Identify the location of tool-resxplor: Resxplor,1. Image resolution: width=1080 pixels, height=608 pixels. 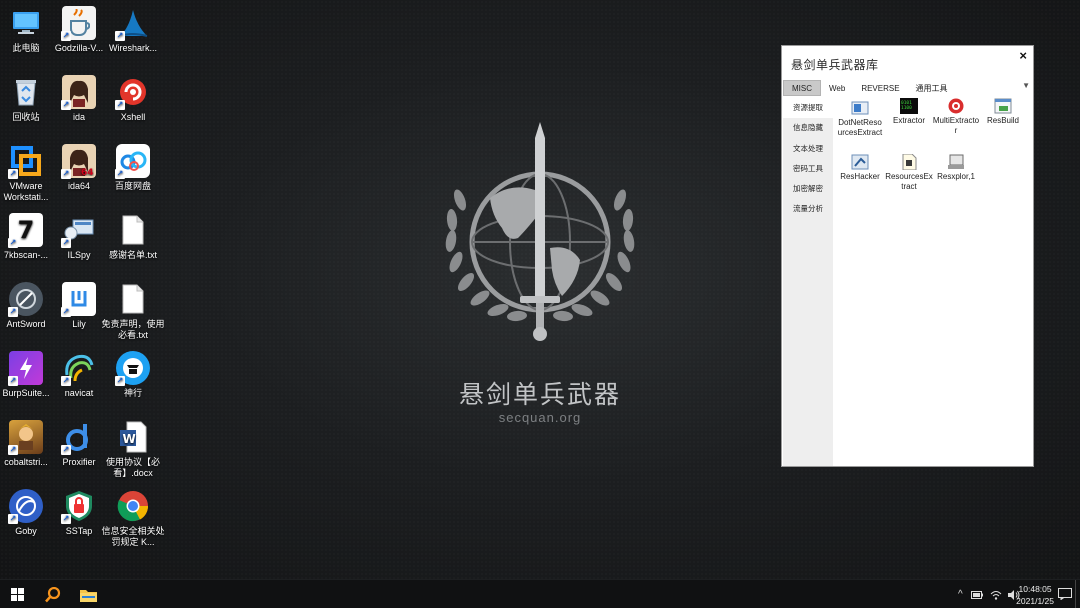
(956, 168).